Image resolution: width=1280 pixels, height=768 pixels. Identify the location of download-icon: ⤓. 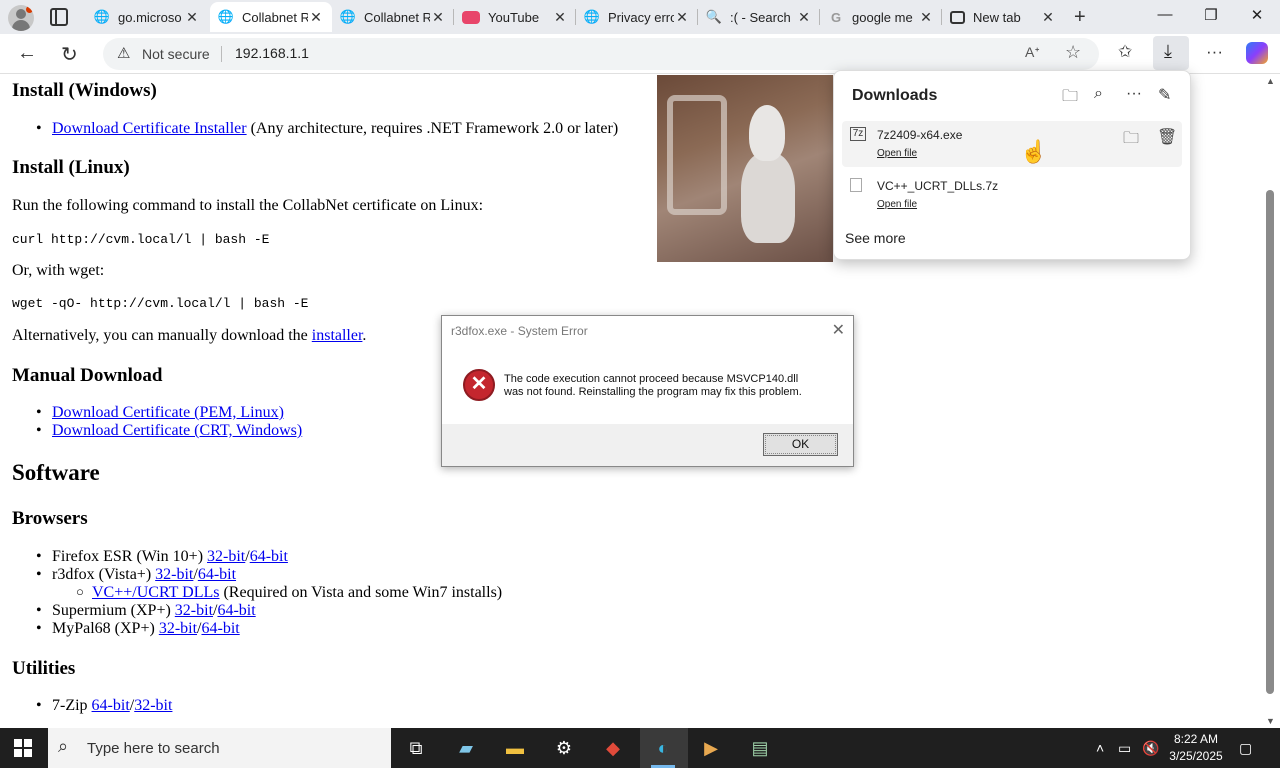
(1168, 51).